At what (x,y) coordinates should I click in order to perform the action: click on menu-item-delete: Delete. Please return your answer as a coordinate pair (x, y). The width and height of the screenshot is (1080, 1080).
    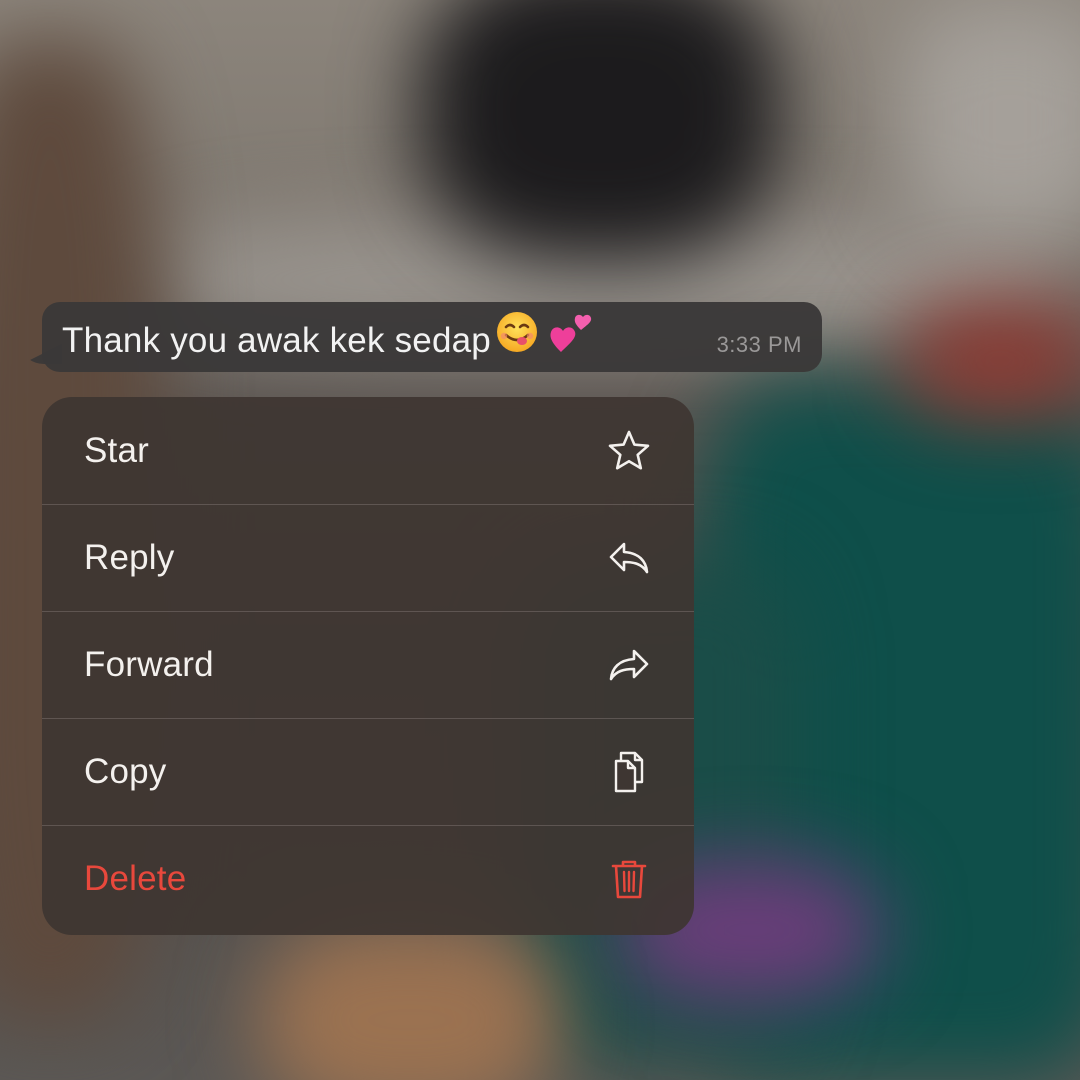
    Looking at the image, I should click on (368, 878).